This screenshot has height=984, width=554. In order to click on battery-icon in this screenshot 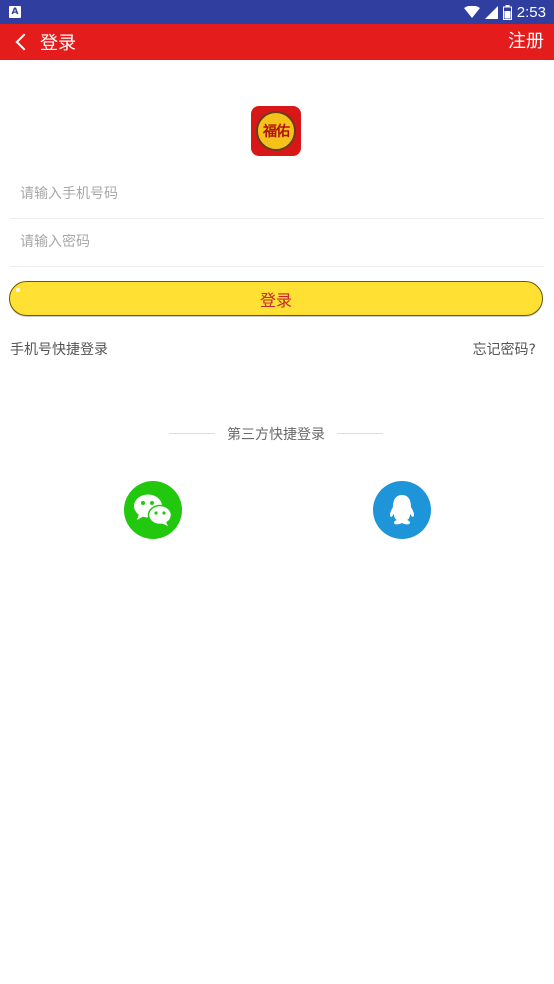, I will do `click(507, 12)`.